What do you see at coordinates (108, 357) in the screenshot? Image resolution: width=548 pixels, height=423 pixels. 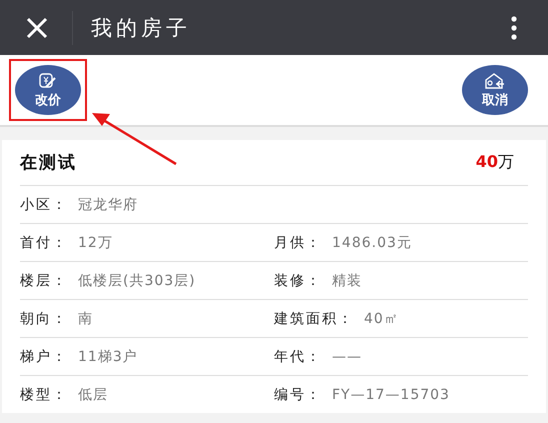 I see `field-value: 11梯3户` at bounding box center [108, 357].